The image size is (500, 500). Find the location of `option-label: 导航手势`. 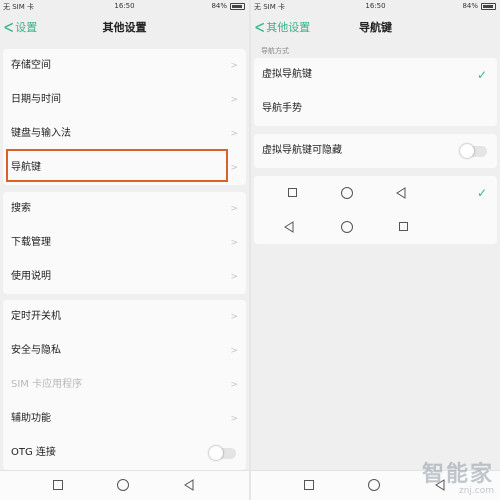

option-label: 导航手势 is located at coordinates (282, 108).